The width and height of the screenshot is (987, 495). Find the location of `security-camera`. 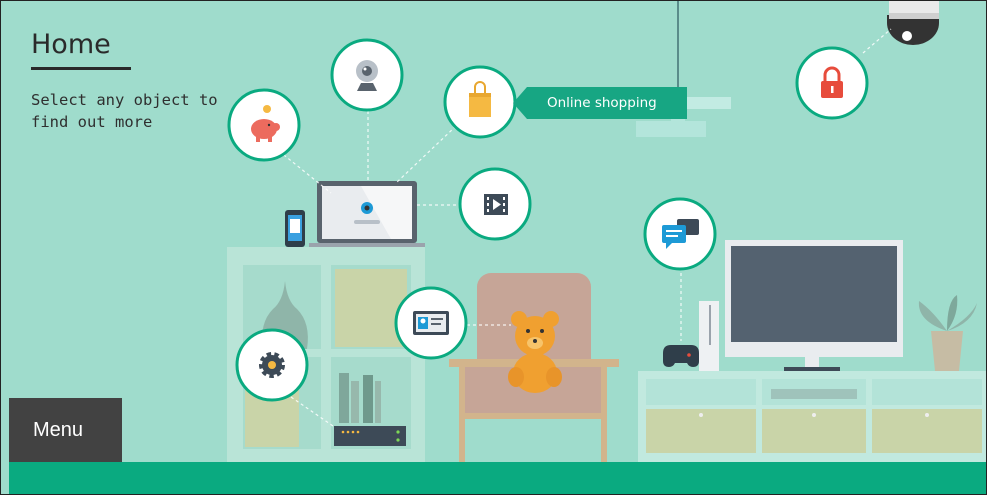

security-camera is located at coordinates (913, 23).